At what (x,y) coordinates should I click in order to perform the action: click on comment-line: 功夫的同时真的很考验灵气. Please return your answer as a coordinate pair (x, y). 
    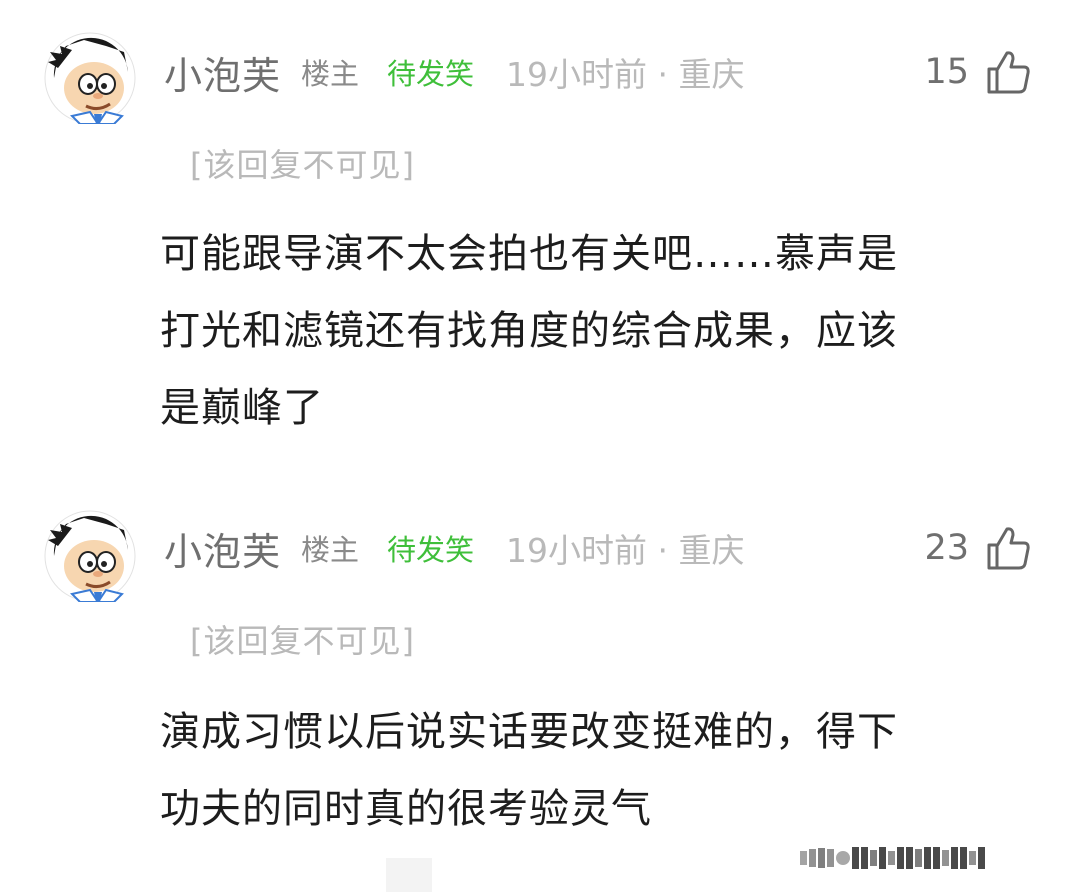
    Looking at the image, I should click on (406, 809).